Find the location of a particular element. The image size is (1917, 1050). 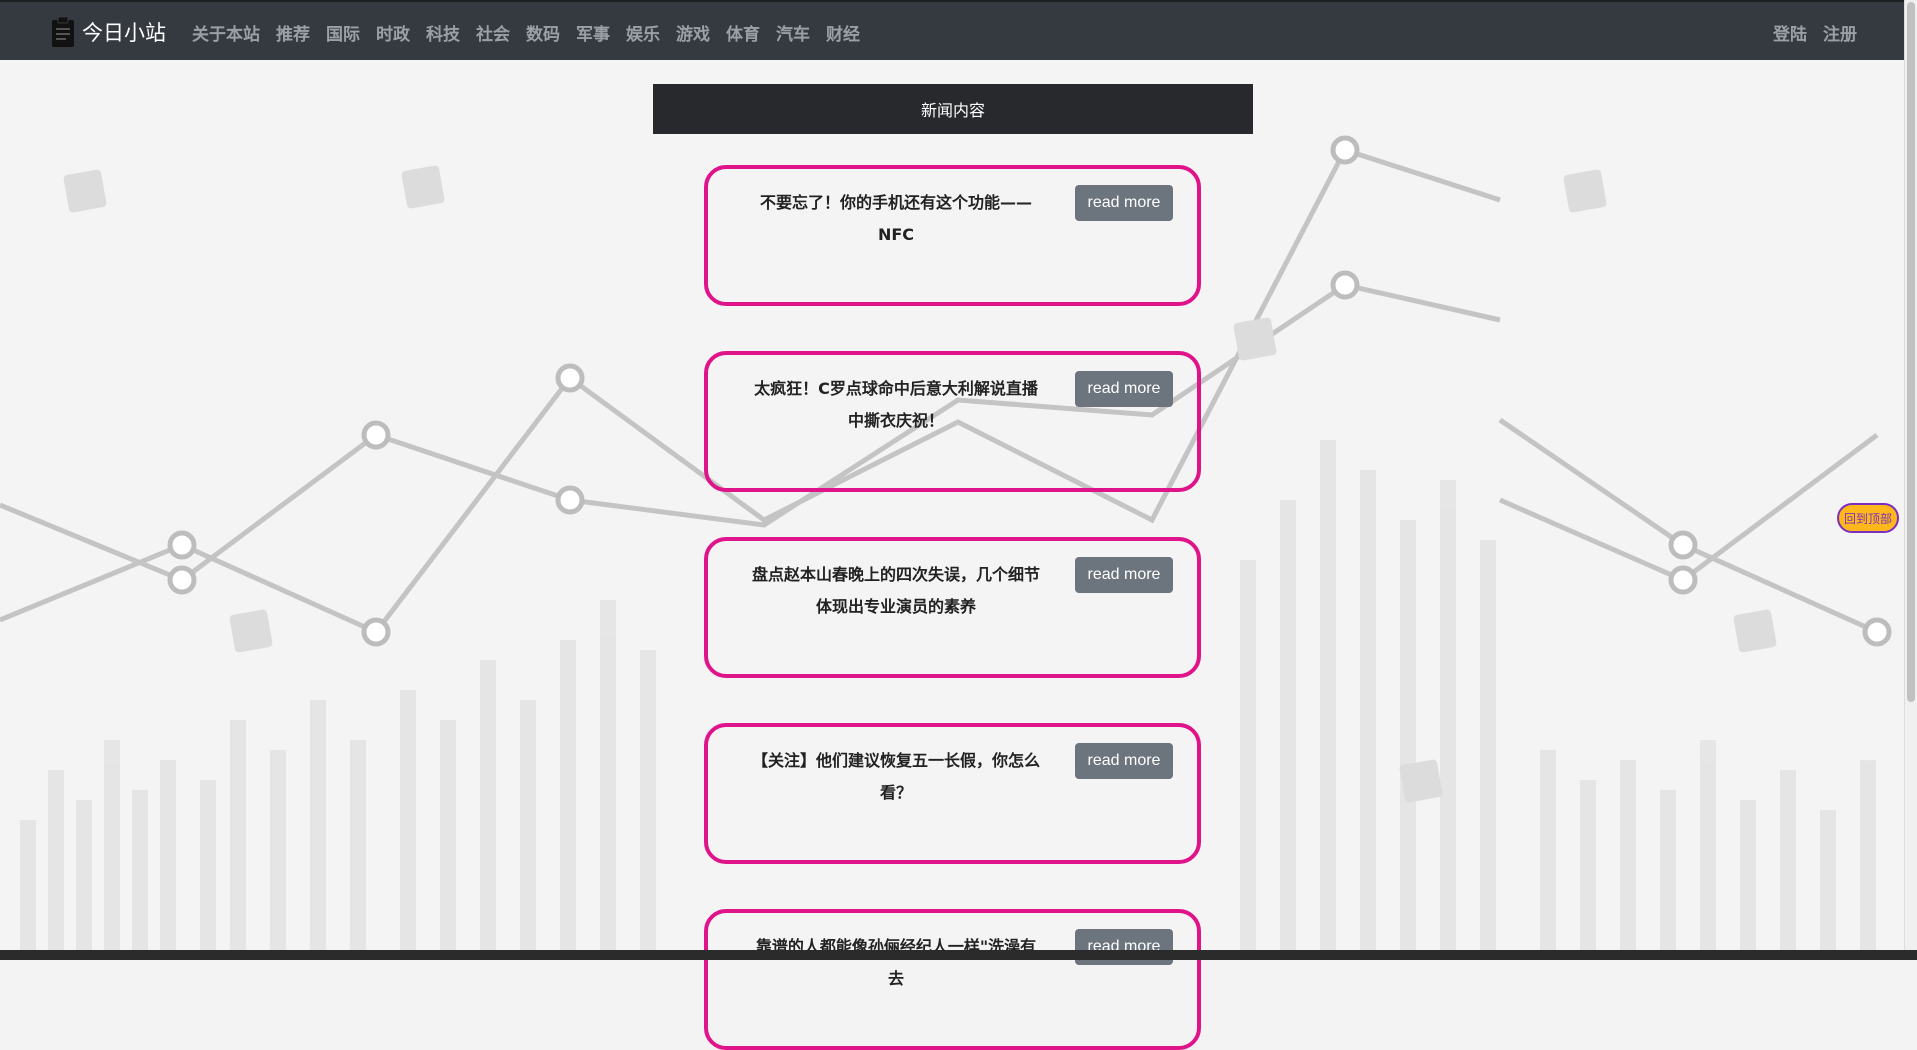

nav-link-auto: 汽车 is located at coordinates (793, 32).